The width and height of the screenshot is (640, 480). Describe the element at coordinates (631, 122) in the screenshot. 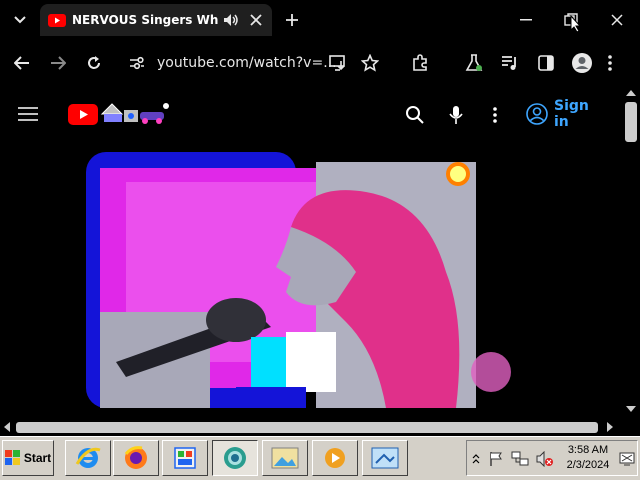

I see `vertical-scroll-thumb` at that location.